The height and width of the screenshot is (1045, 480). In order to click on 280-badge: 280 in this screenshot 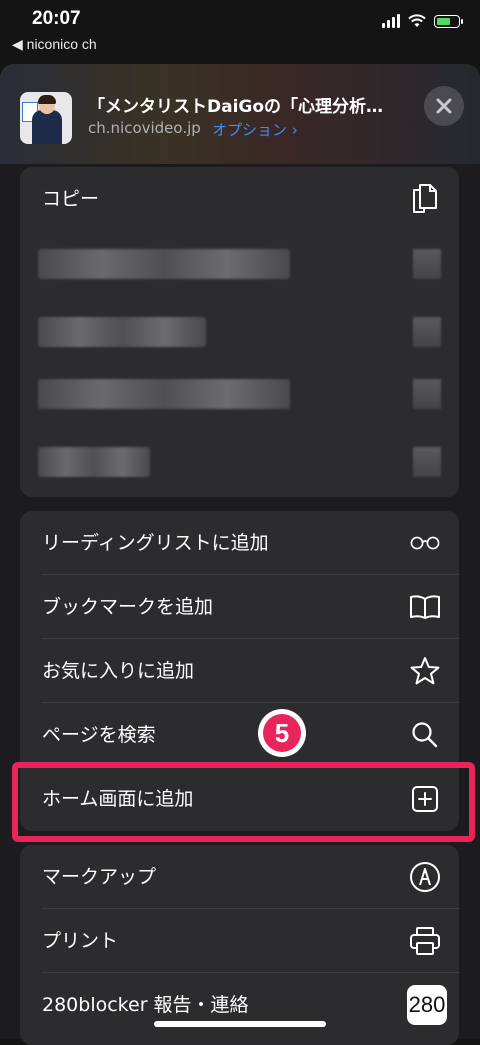, I will do `click(427, 1005)`.